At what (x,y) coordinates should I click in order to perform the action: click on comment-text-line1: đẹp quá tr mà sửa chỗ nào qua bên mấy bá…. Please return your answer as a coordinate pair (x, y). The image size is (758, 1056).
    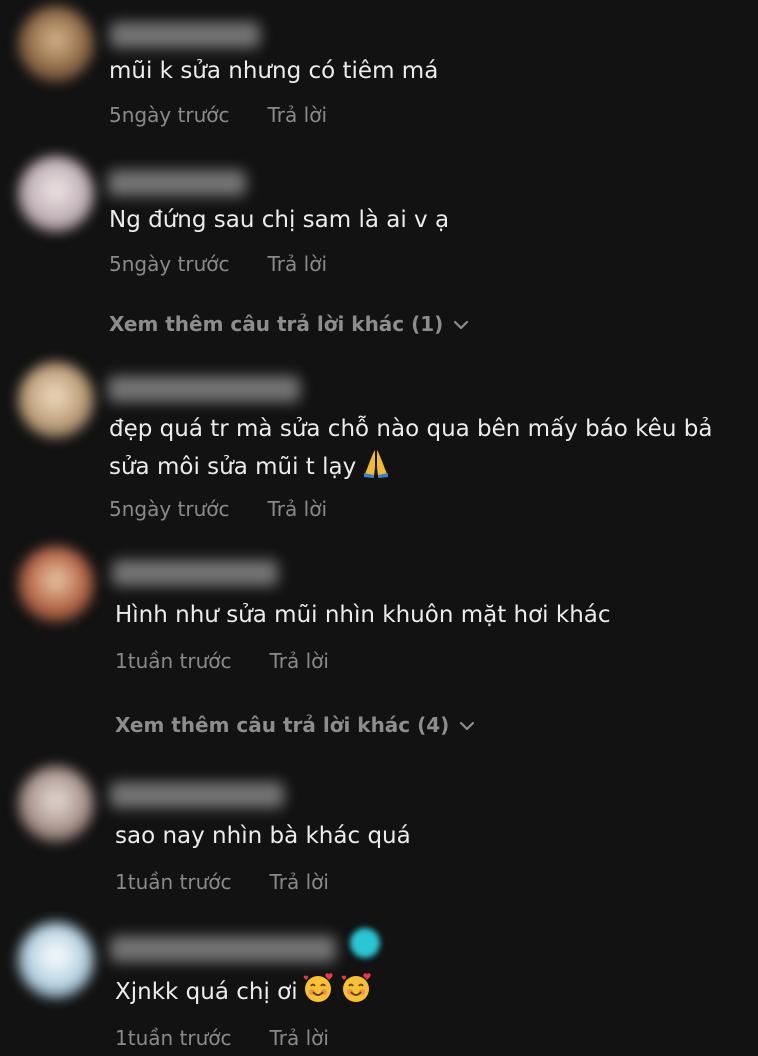
    Looking at the image, I should click on (411, 429).